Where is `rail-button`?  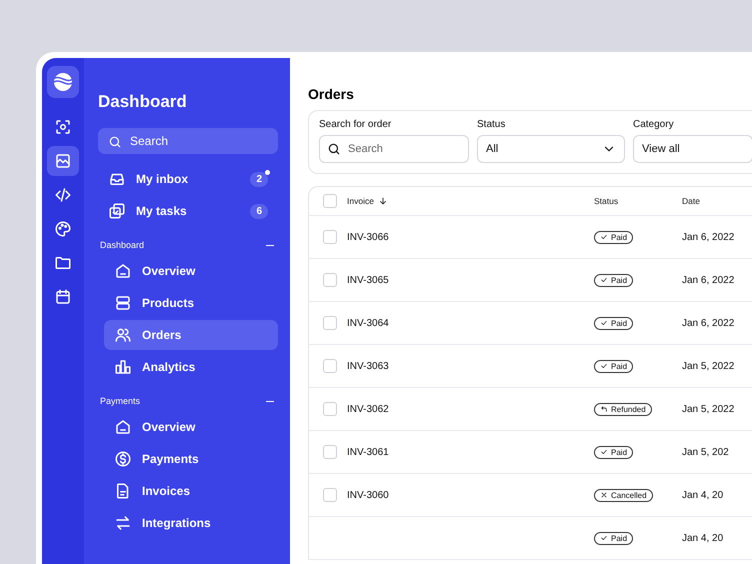 rail-button is located at coordinates (63, 161).